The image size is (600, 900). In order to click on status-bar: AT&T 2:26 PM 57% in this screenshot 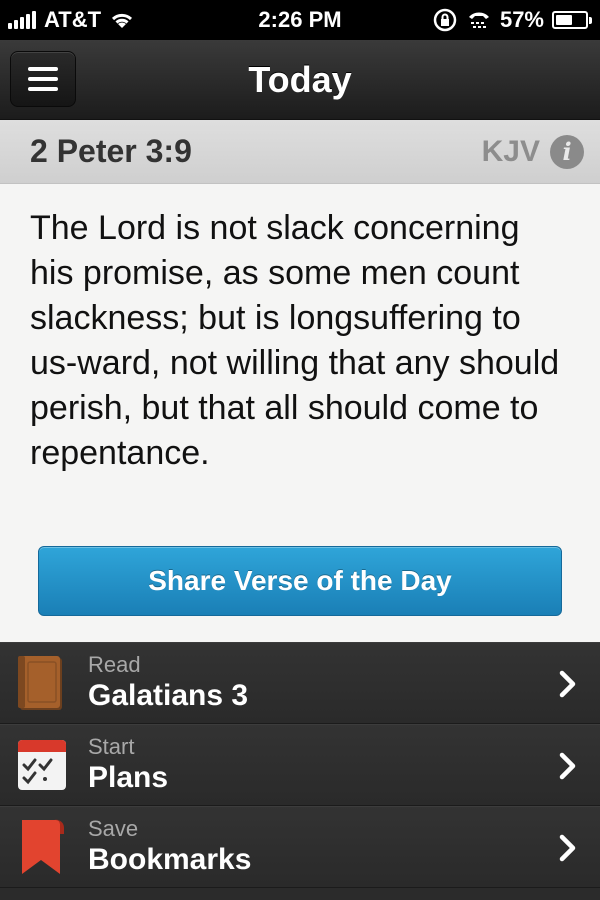, I will do `click(300, 20)`.